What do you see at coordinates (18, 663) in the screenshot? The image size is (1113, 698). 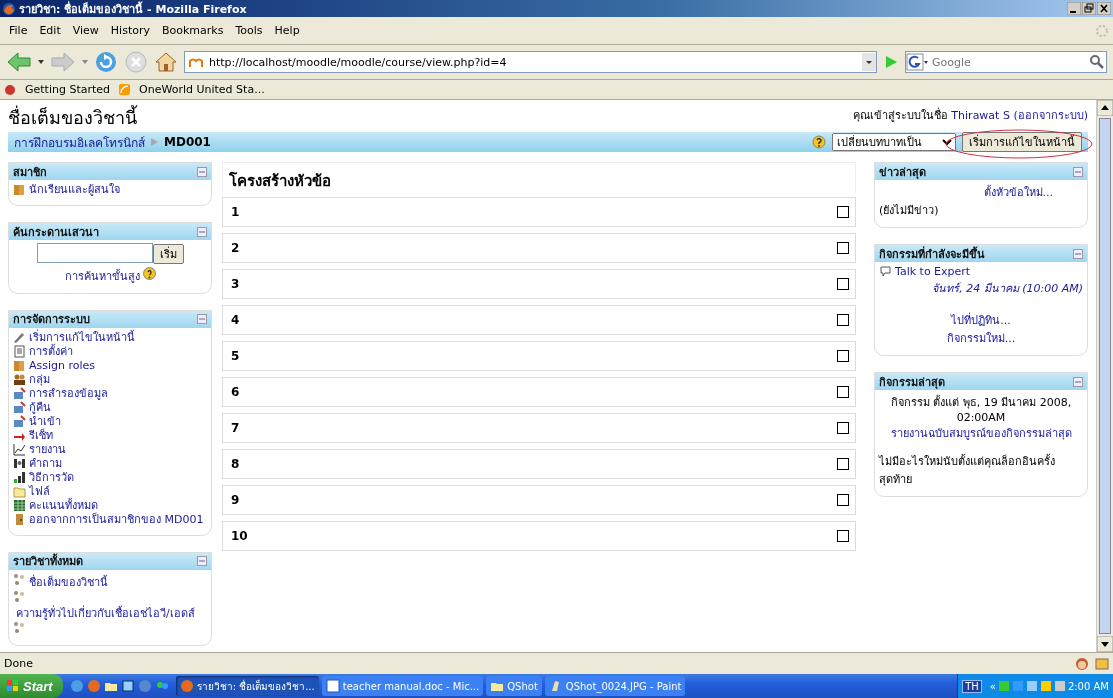 I see `status-text: Done` at bounding box center [18, 663].